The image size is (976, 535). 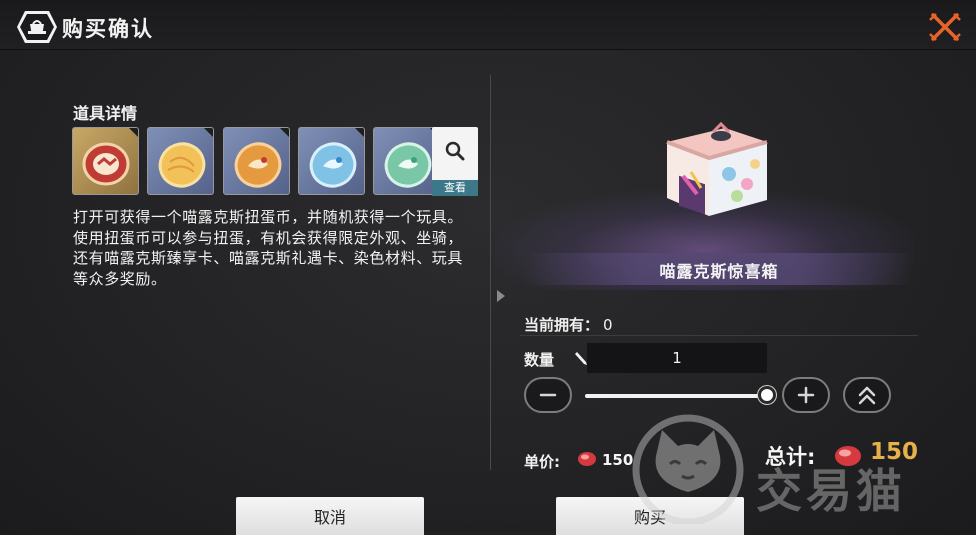 I want to click on shop-bag-icon, so click(x=37, y=27).